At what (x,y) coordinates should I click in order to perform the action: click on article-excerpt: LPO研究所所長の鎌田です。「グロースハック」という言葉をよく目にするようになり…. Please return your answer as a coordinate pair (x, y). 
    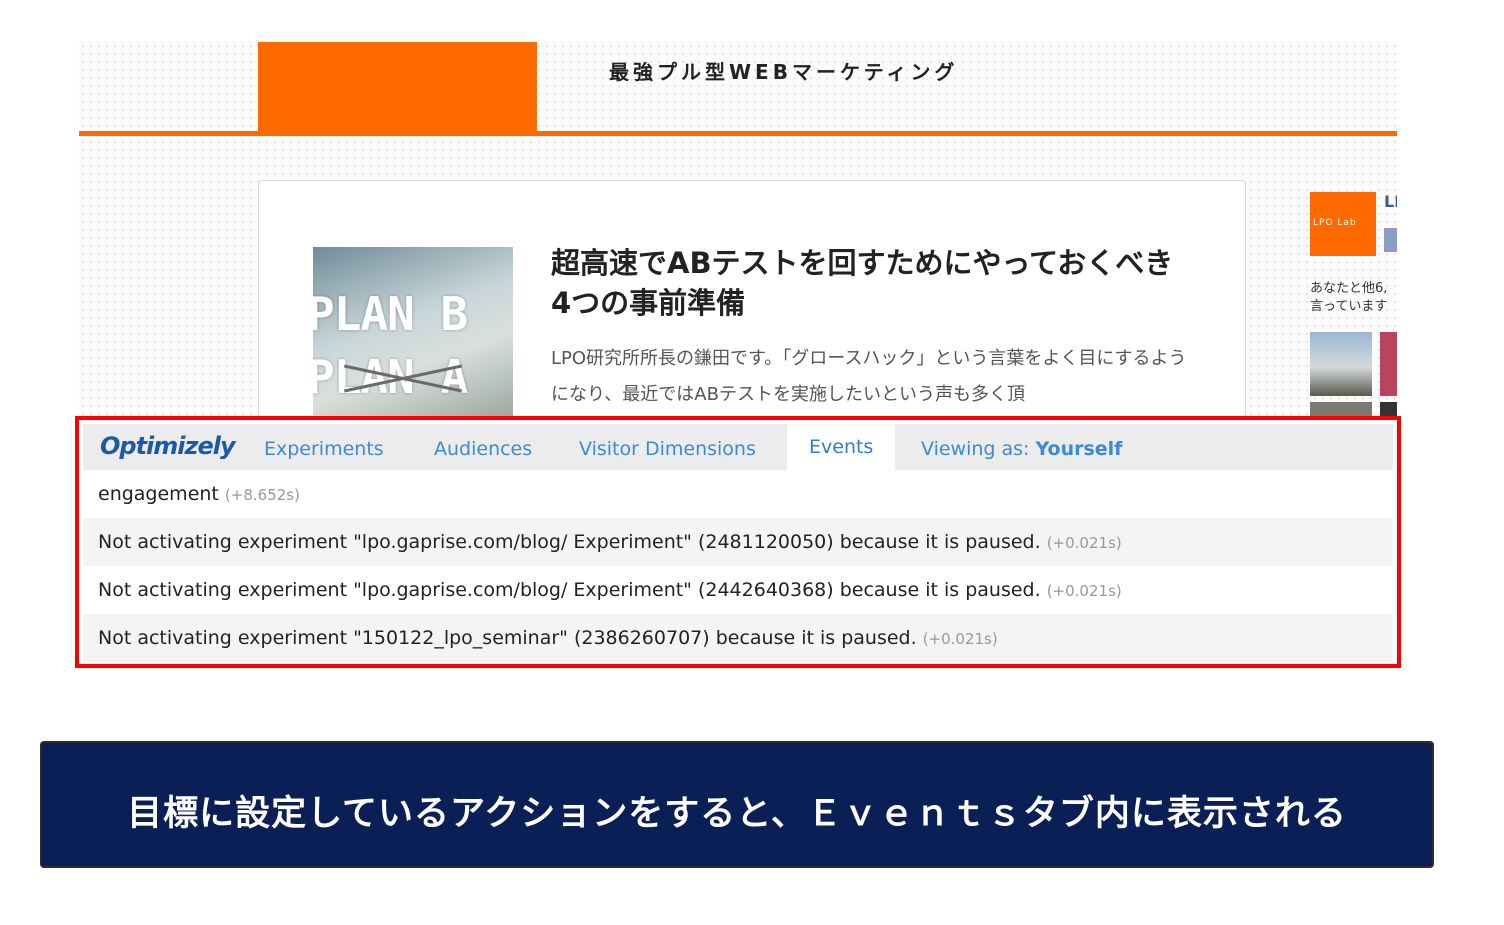
    Looking at the image, I should click on (869, 376).